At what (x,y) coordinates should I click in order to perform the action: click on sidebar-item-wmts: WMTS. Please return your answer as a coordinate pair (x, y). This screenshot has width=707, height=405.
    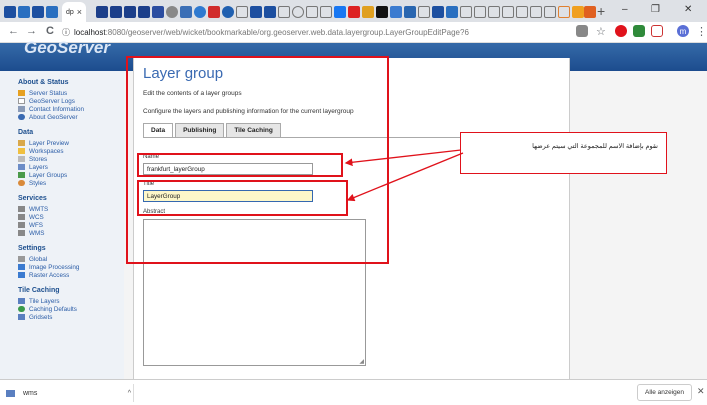
    Looking at the image, I should click on (71, 209).